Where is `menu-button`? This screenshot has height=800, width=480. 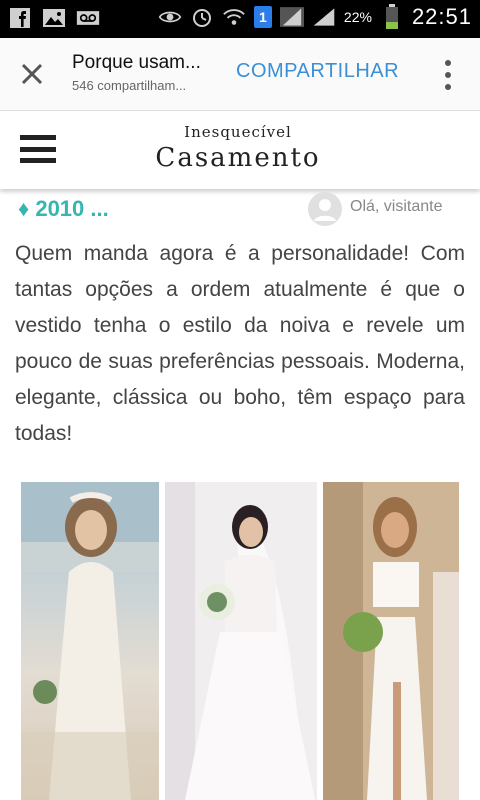 menu-button is located at coordinates (38, 149).